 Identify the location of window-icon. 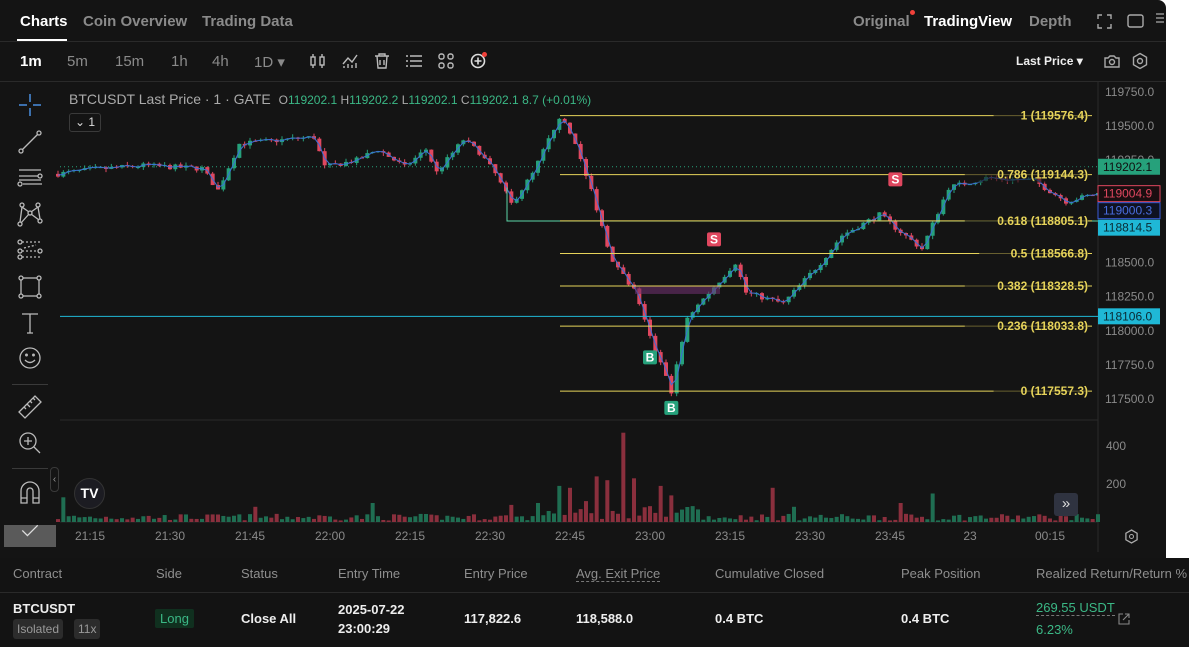
(1135, 21).